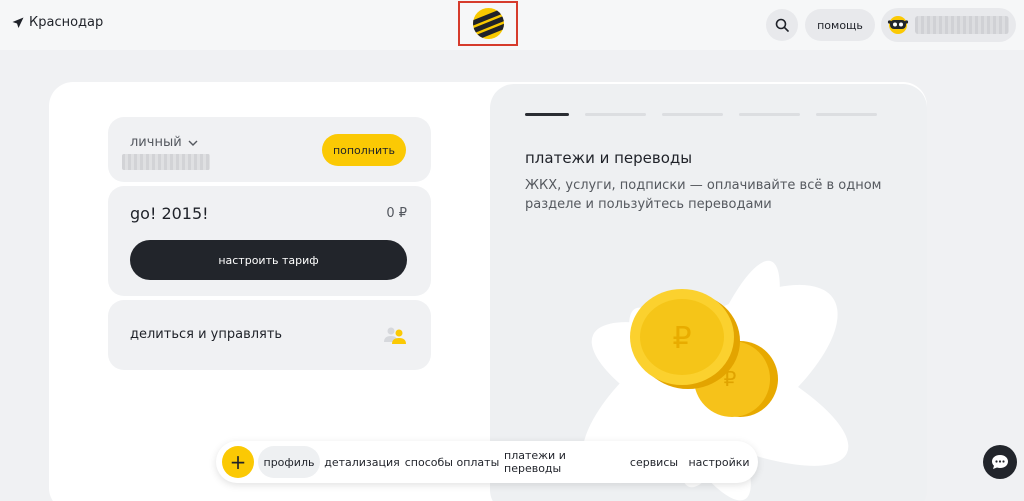 This screenshot has width=1024, height=501. Describe the element at coordinates (364, 150) in the screenshot. I see `topup-button: пополнить` at that location.